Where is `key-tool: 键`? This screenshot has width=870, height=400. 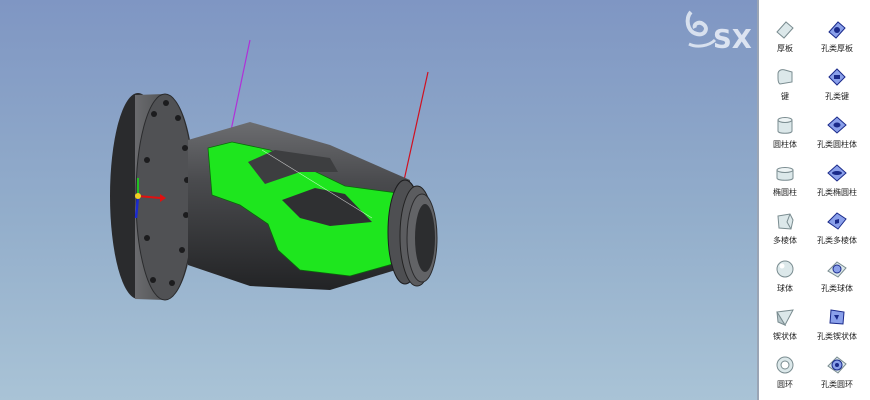
key-tool: 键 is located at coordinates (785, 84).